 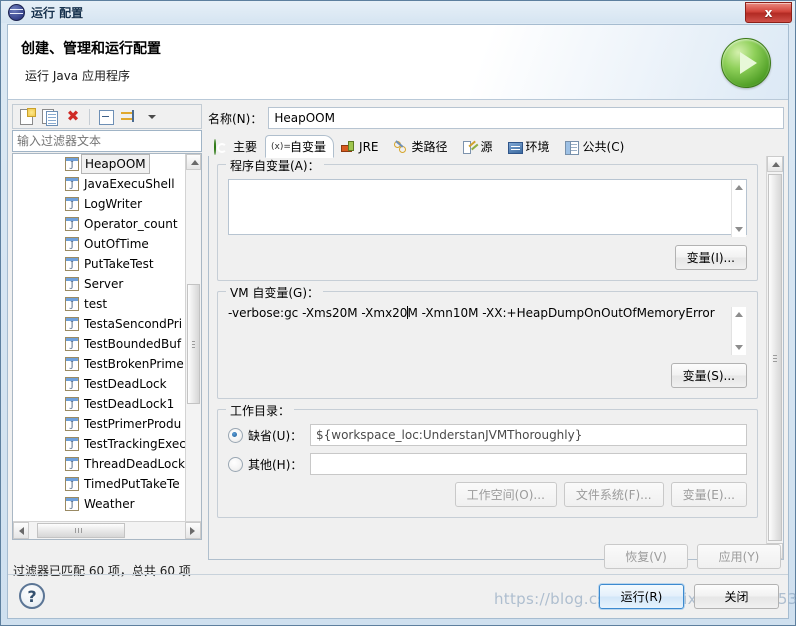 I want to click on list-item-label: TimedPutTakeTe, so click(x=132, y=484).